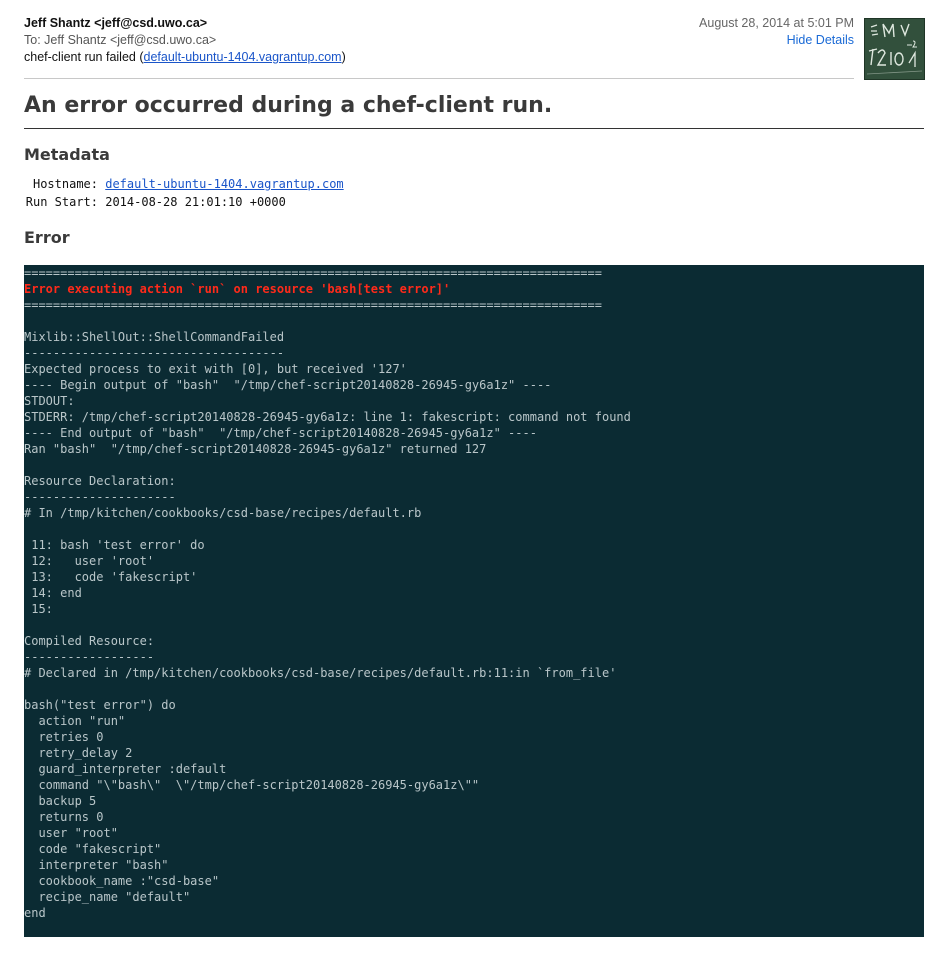  Describe the element at coordinates (114, 545) in the screenshot. I see `terminal-line: 11: bash 'test error' do` at that location.